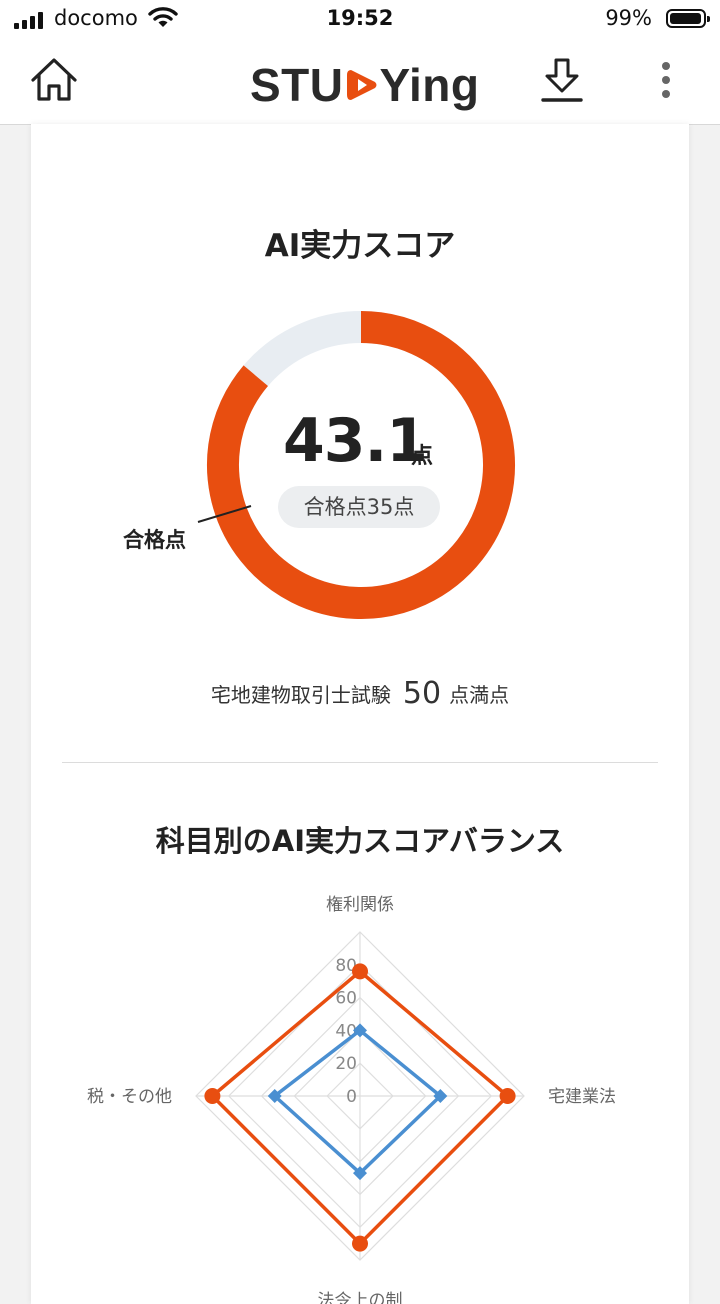 The height and width of the screenshot is (1304, 720). I want to click on app-header: STU Ying, so click(360, 82).